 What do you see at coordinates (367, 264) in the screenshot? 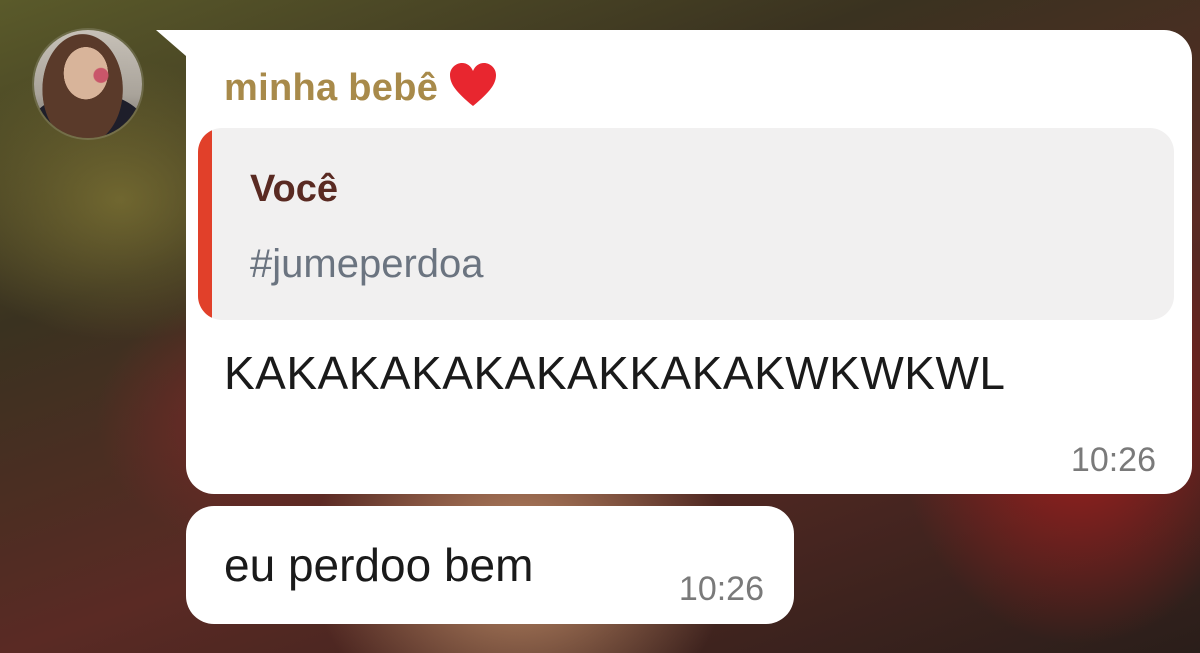
I see `quote-text: #jumeperdoa` at bounding box center [367, 264].